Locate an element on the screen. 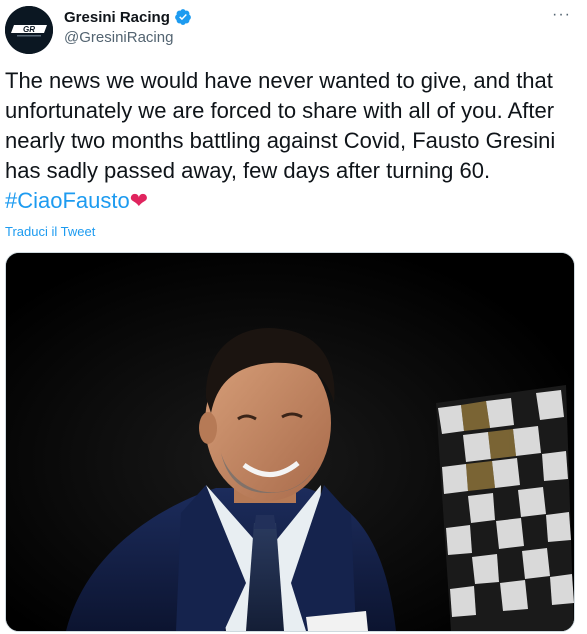 This screenshot has width=587, height=634. avatar: GR is located at coordinates (29, 30).